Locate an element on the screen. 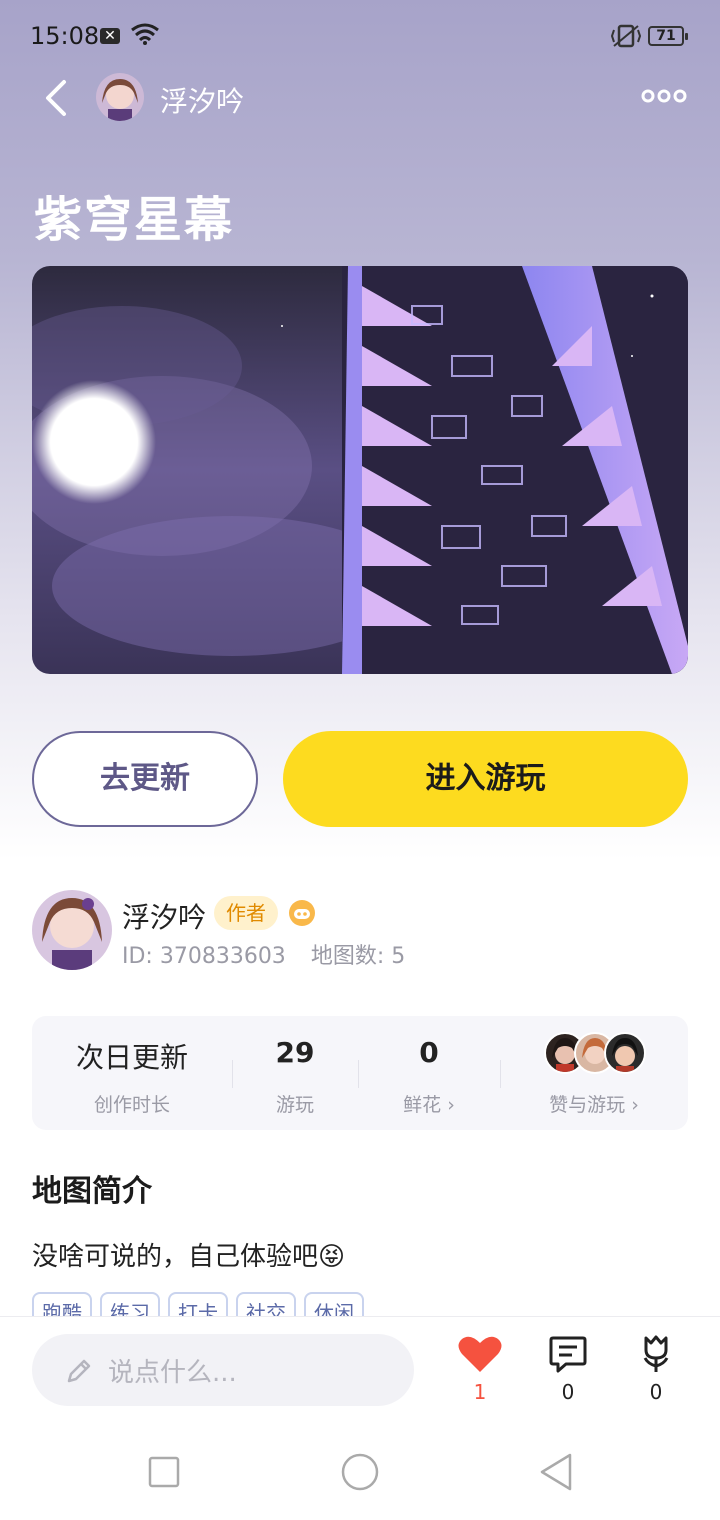 This screenshot has height=1520, width=720. vibrate-icon is located at coordinates (626, 36).